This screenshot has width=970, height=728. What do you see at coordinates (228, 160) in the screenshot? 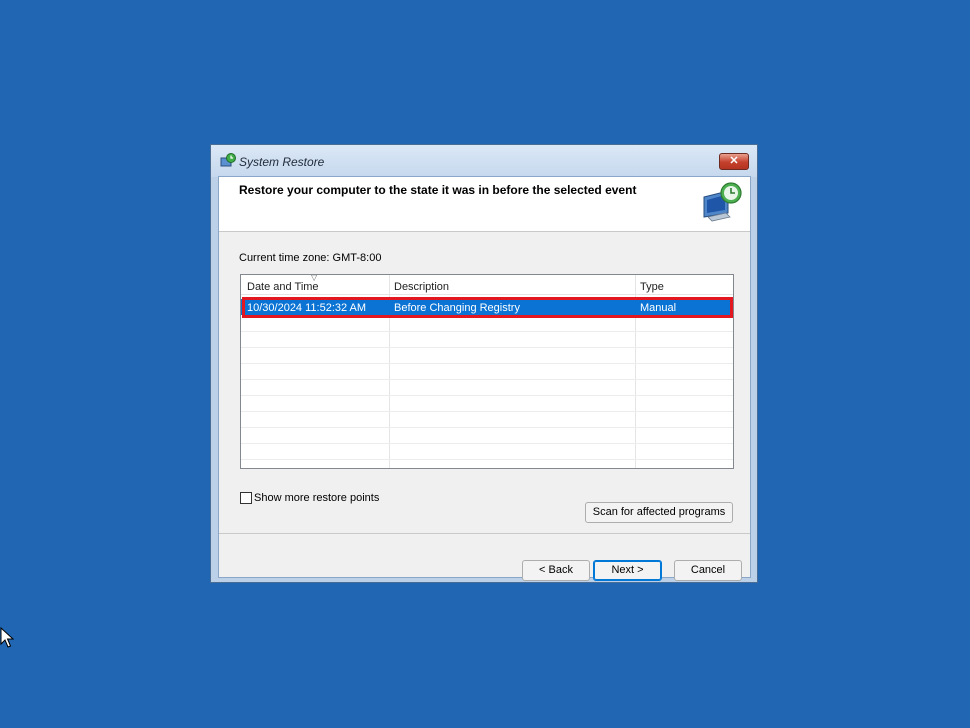
I see `system-restore-icon` at bounding box center [228, 160].